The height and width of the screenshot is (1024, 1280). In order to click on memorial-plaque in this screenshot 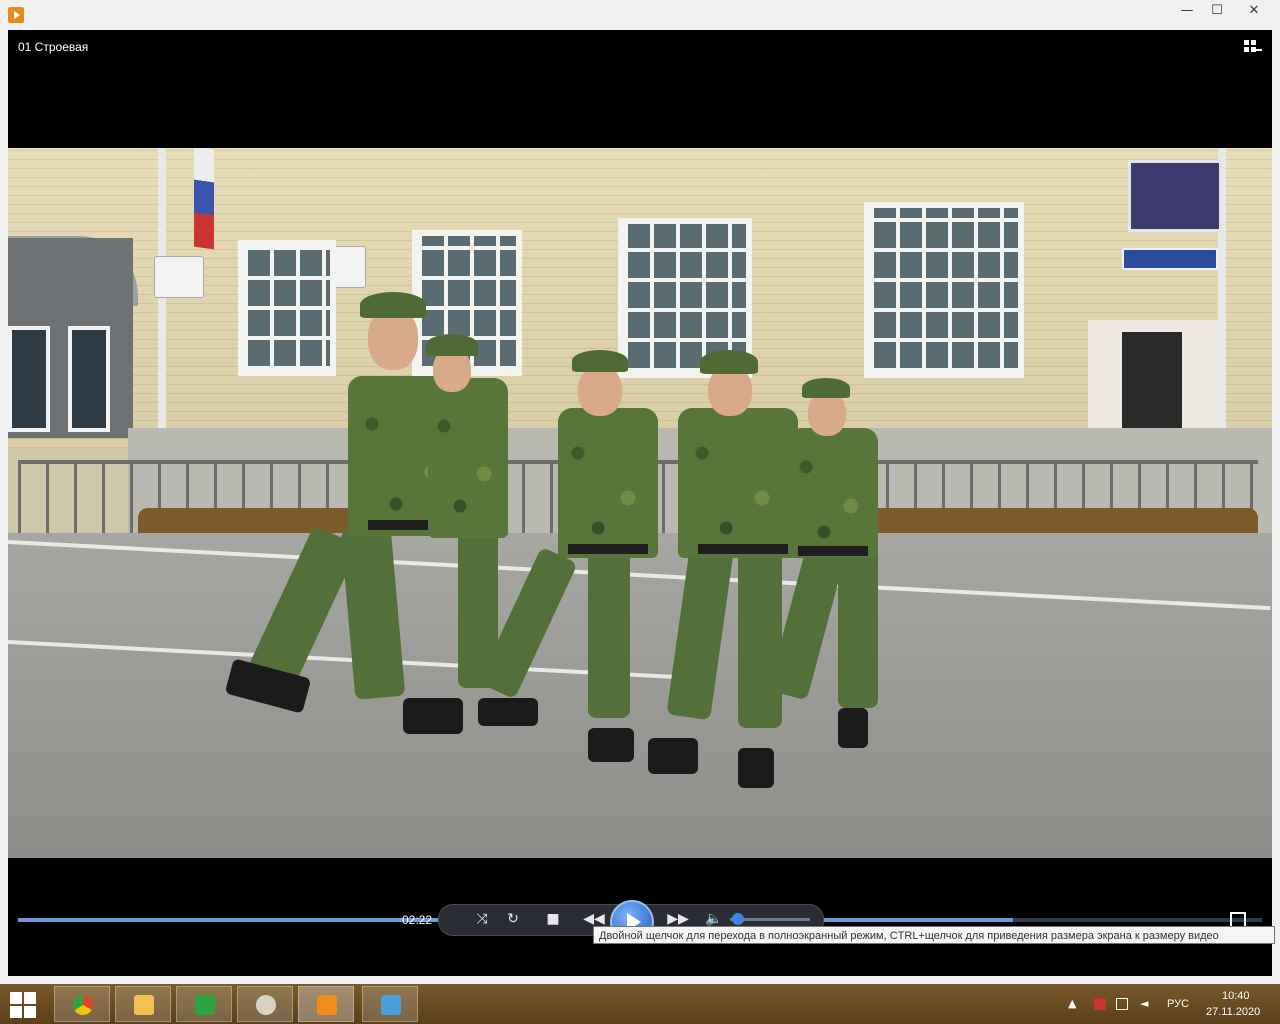, I will do `click(1153, 380)`.